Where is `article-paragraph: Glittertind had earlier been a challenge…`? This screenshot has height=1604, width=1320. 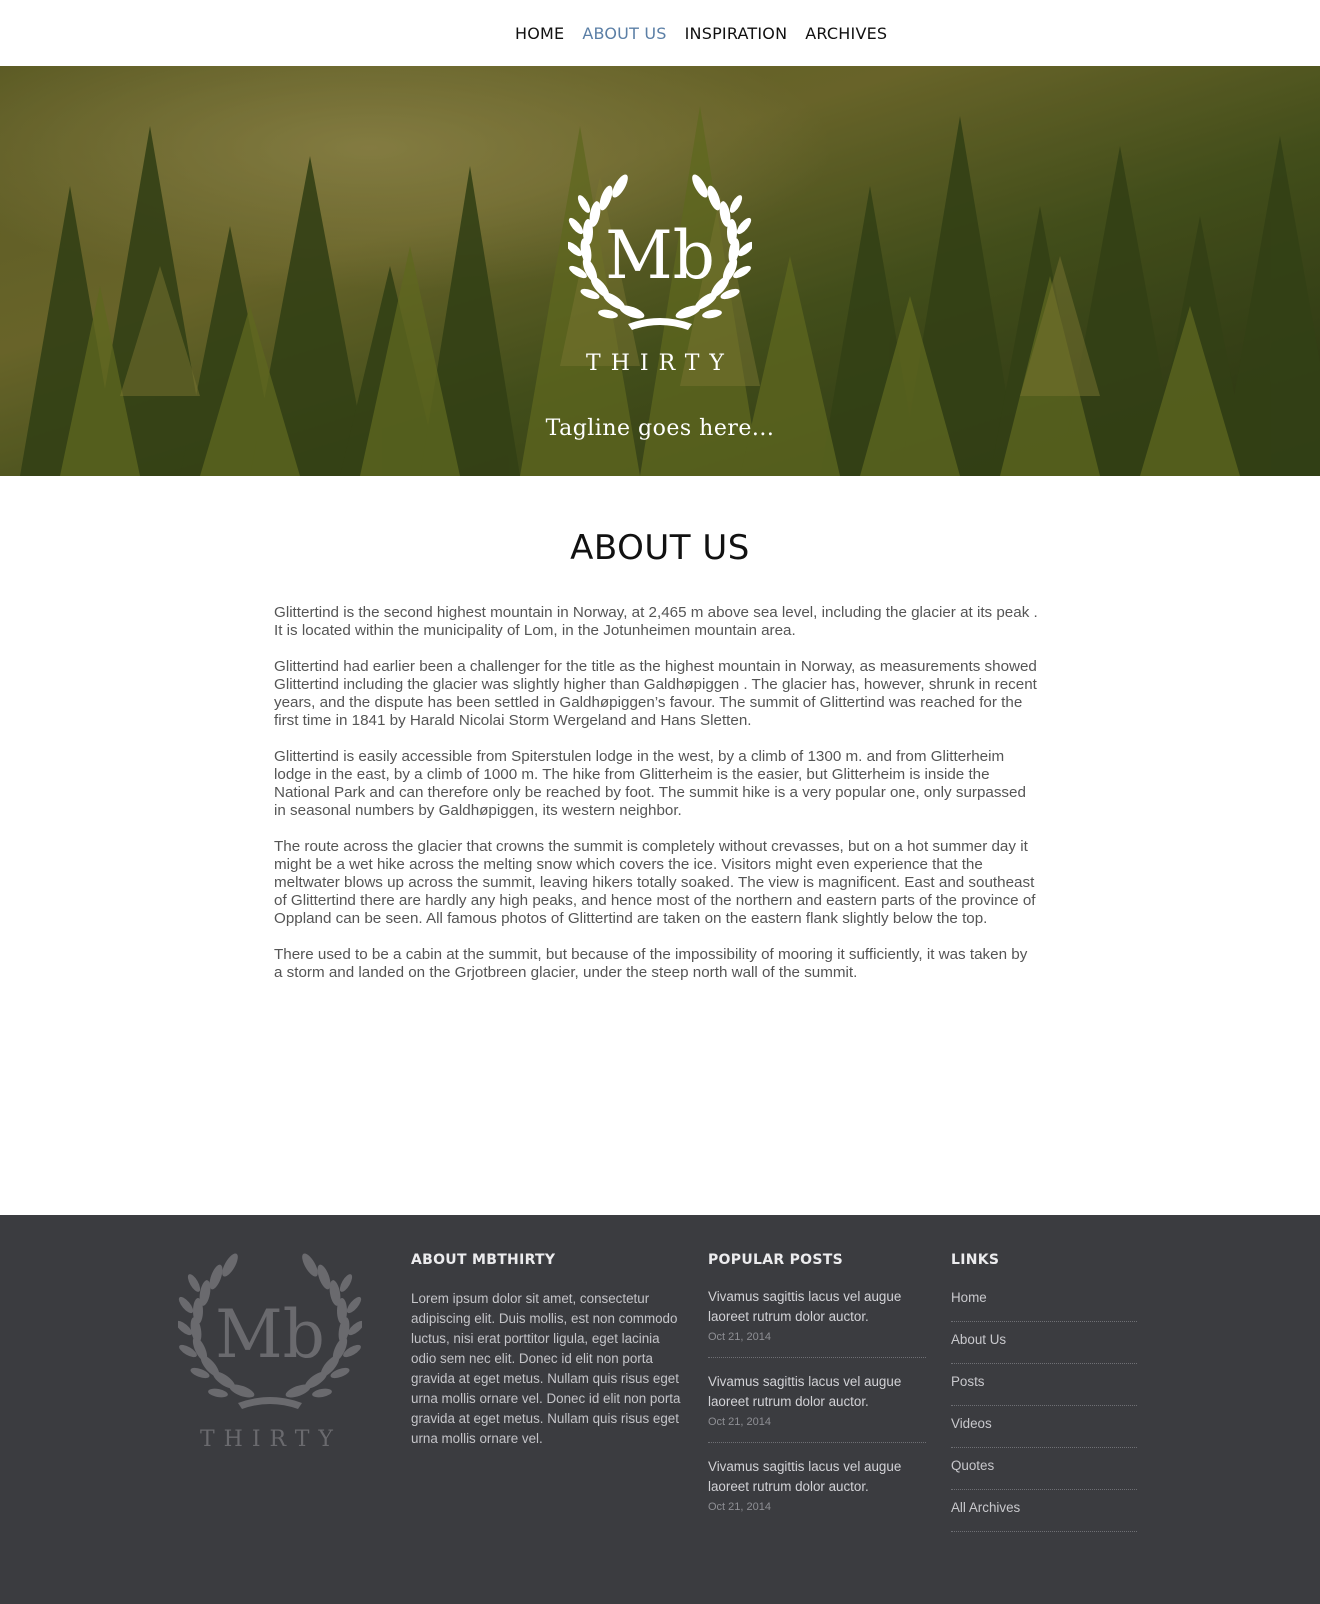 article-paragraph: Glittertind had earlier been a challenge… is located at coordinates (655, 693).